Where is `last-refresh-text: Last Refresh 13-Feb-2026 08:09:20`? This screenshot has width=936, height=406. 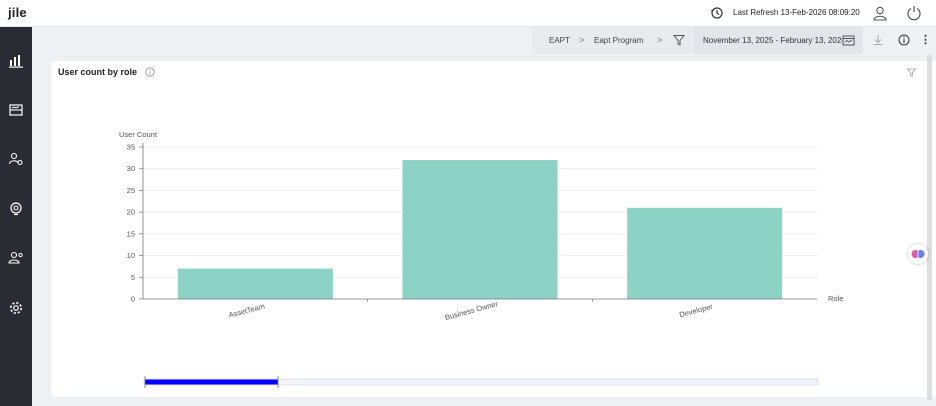
last-refresh-text: Last Refresh 13-Feb-2026 08:09:20 is located at coordinates (796, 12).